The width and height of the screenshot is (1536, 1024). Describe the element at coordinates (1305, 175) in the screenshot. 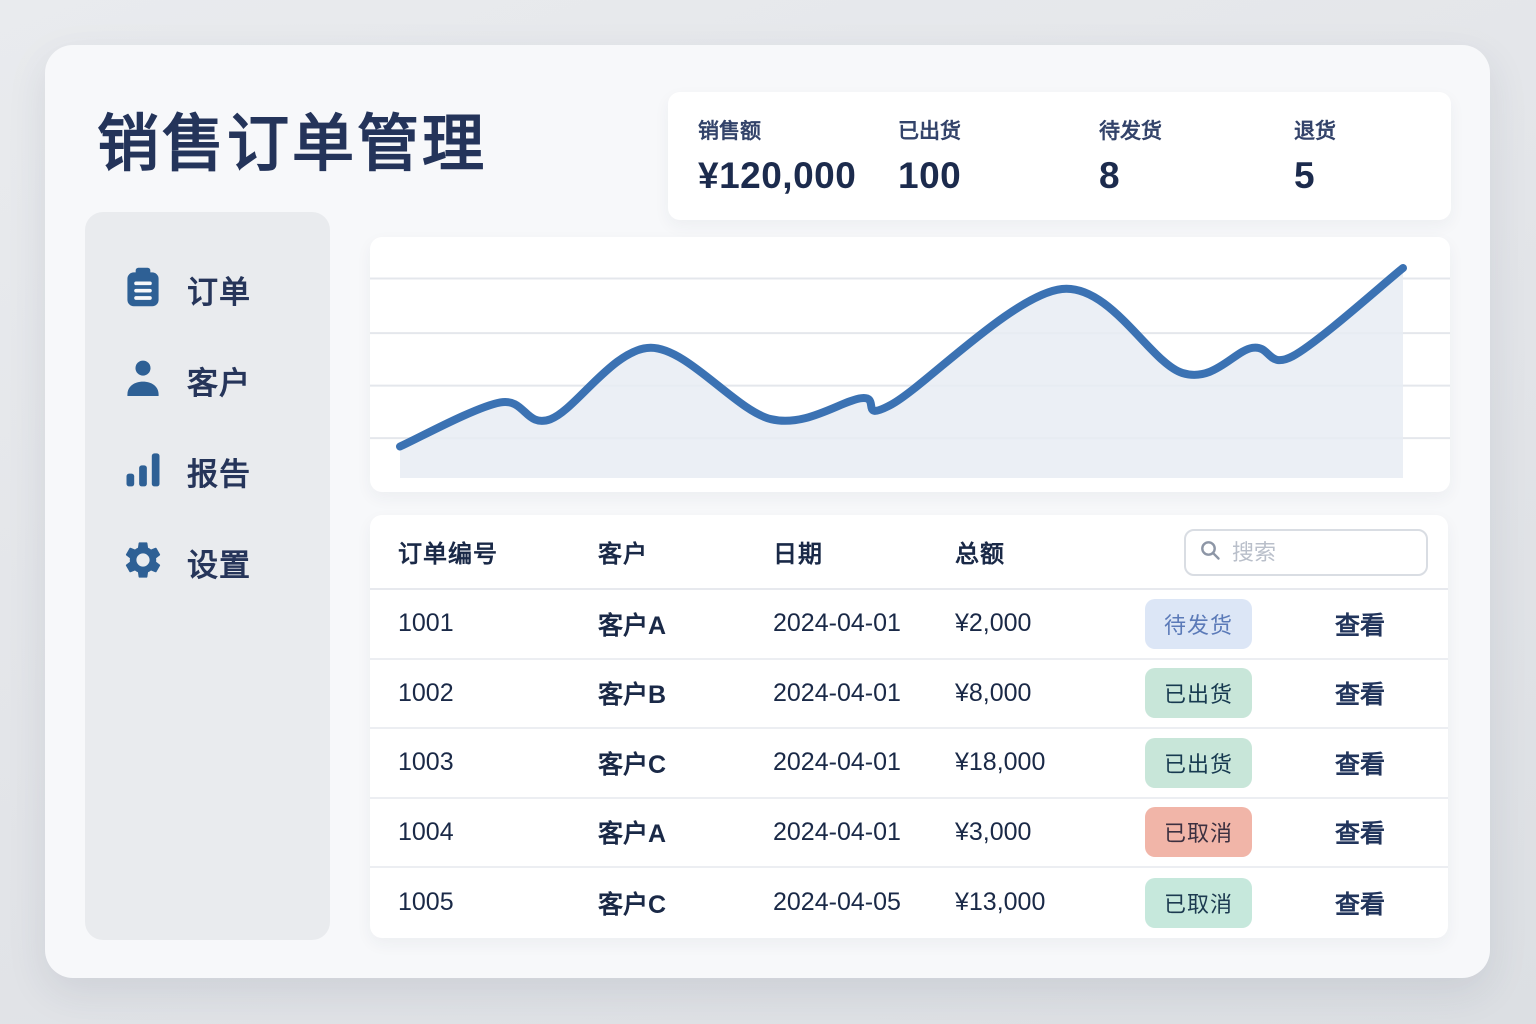

I see `stat-value: 5` at that location.